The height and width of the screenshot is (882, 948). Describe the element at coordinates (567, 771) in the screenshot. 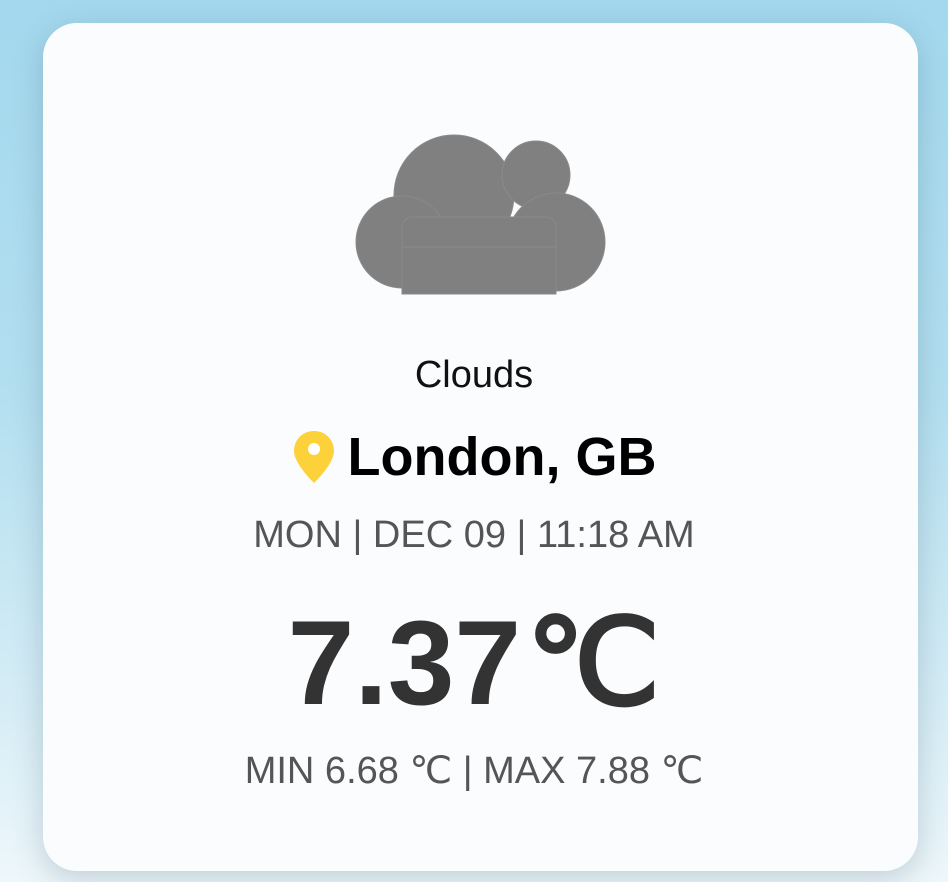

I see `max-temperature: MAX 7.88` at that location.